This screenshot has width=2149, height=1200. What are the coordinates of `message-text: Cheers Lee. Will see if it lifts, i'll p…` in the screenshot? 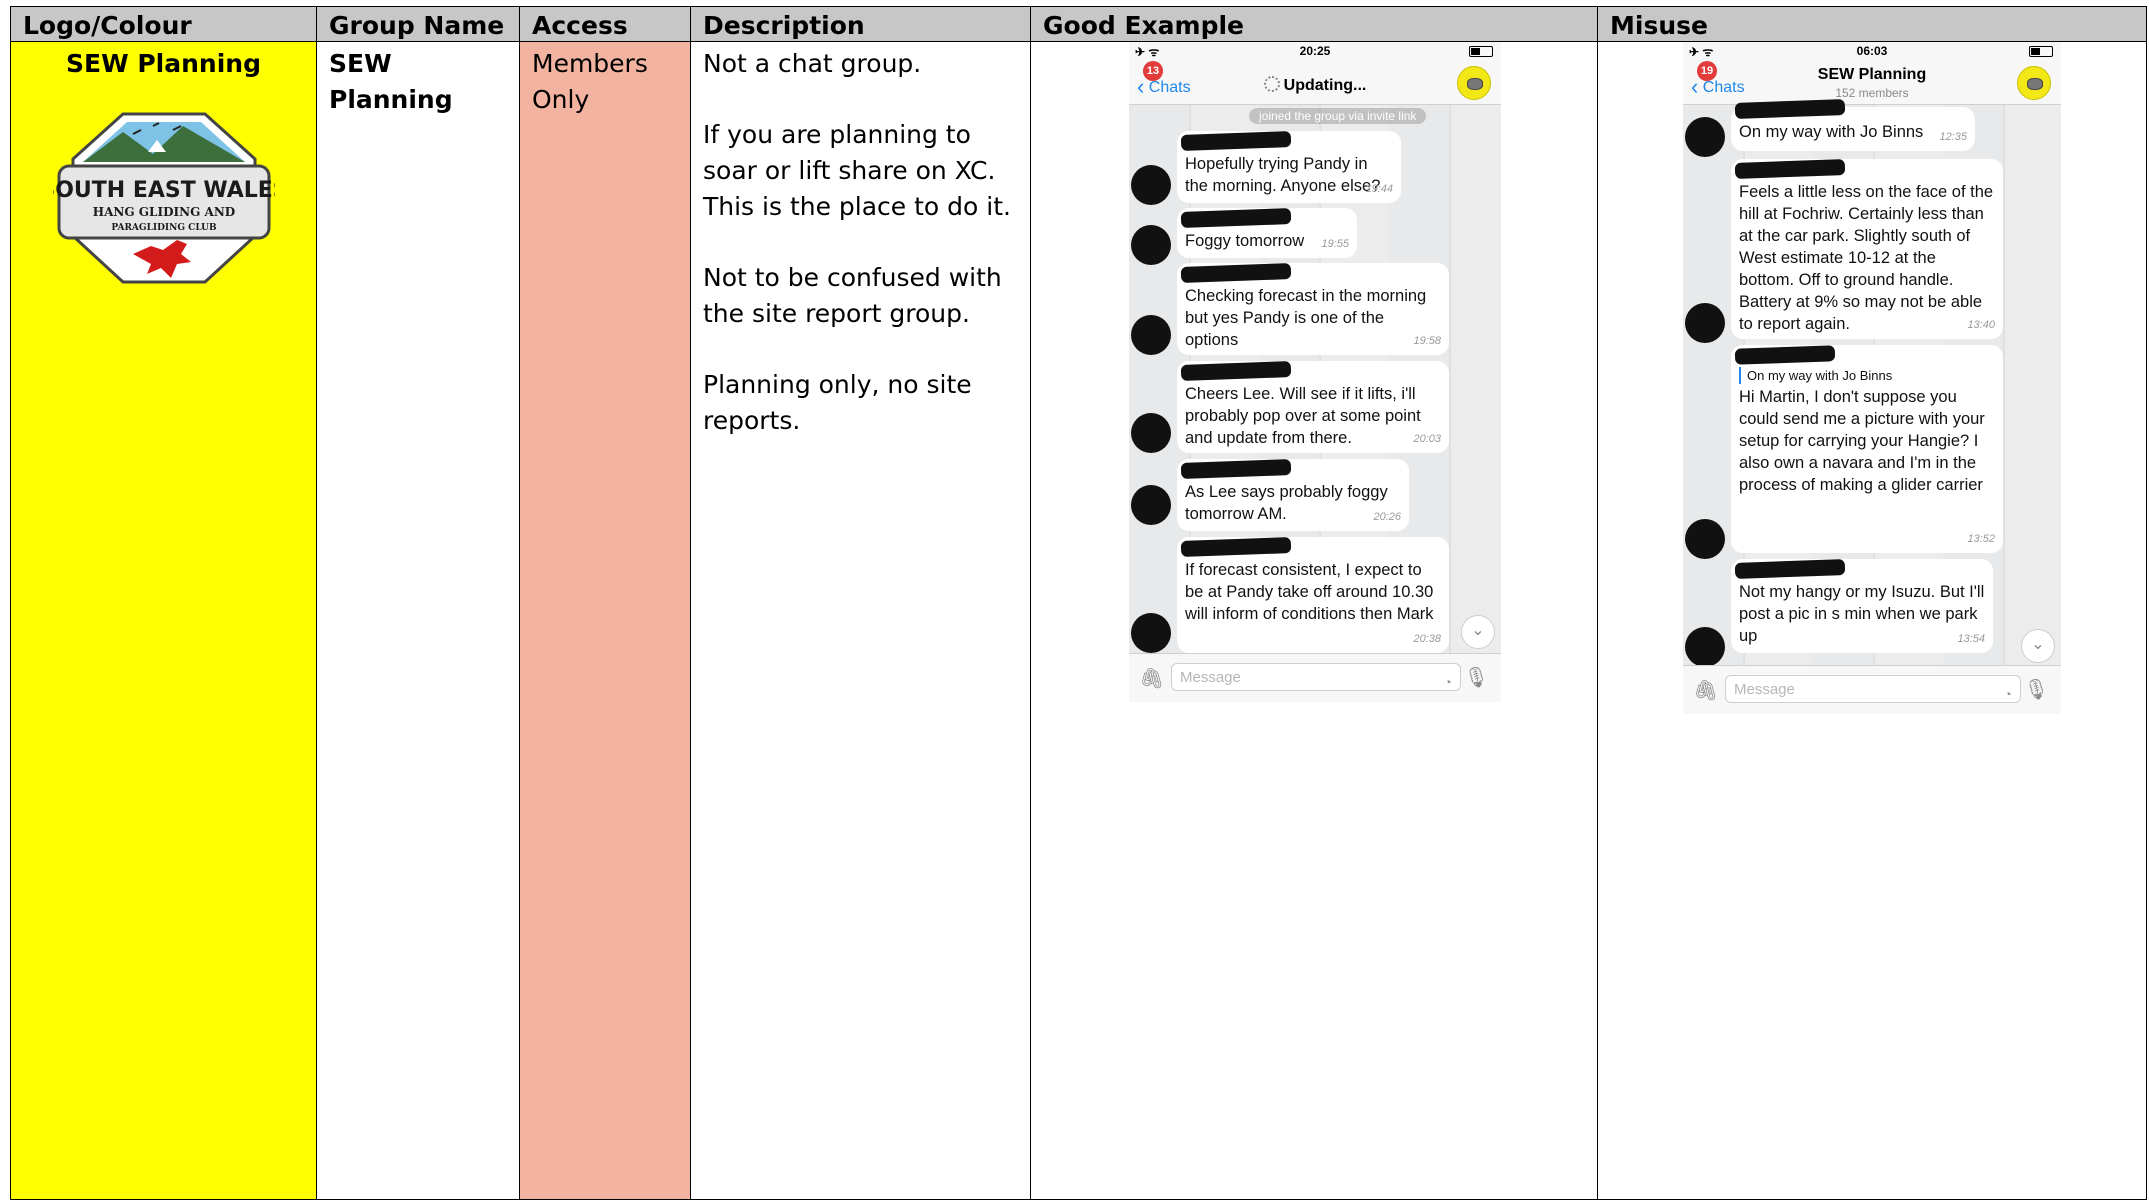 It's located at (1303, 416).